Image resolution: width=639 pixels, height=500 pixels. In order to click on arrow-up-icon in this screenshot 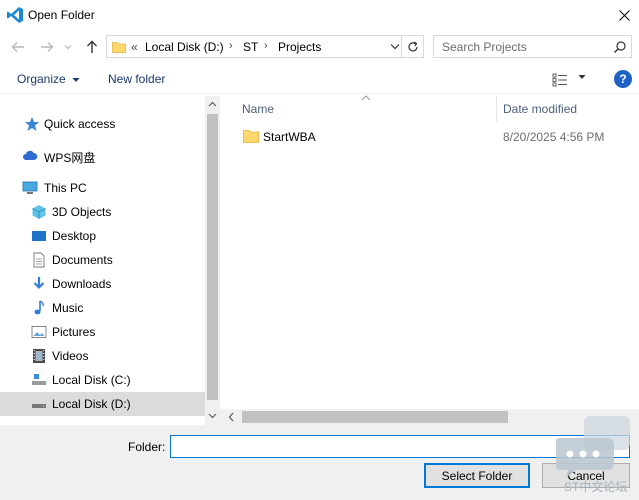, I will do `click(92, 46)`.